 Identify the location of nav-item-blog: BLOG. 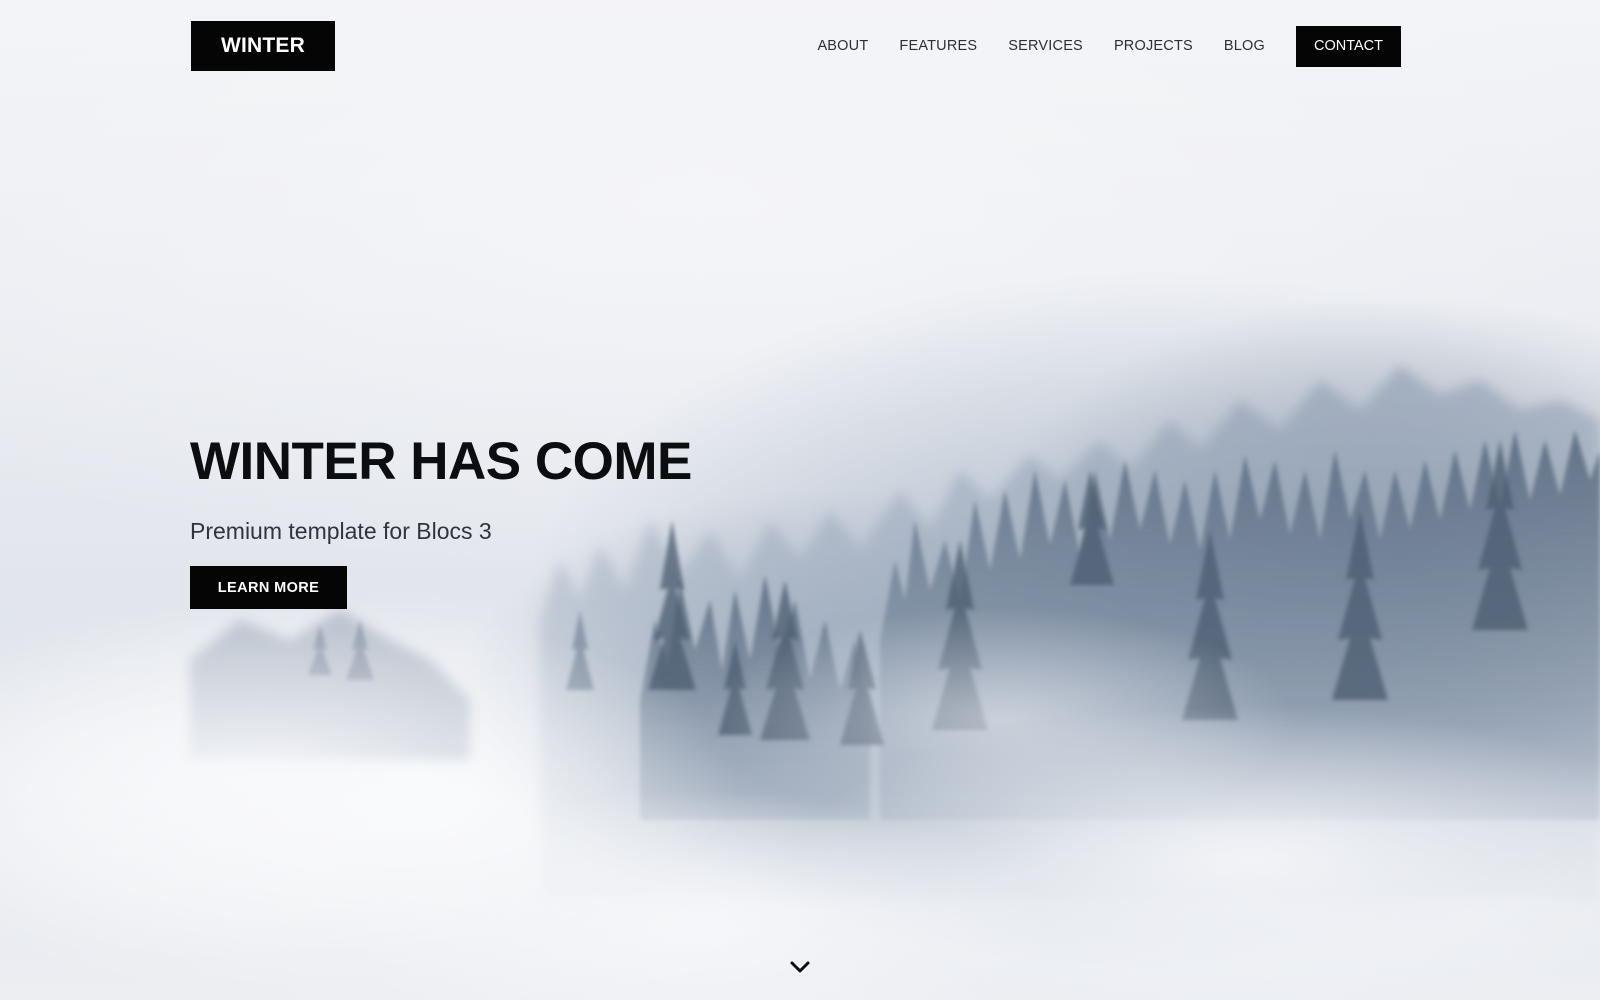
(1244, 46).